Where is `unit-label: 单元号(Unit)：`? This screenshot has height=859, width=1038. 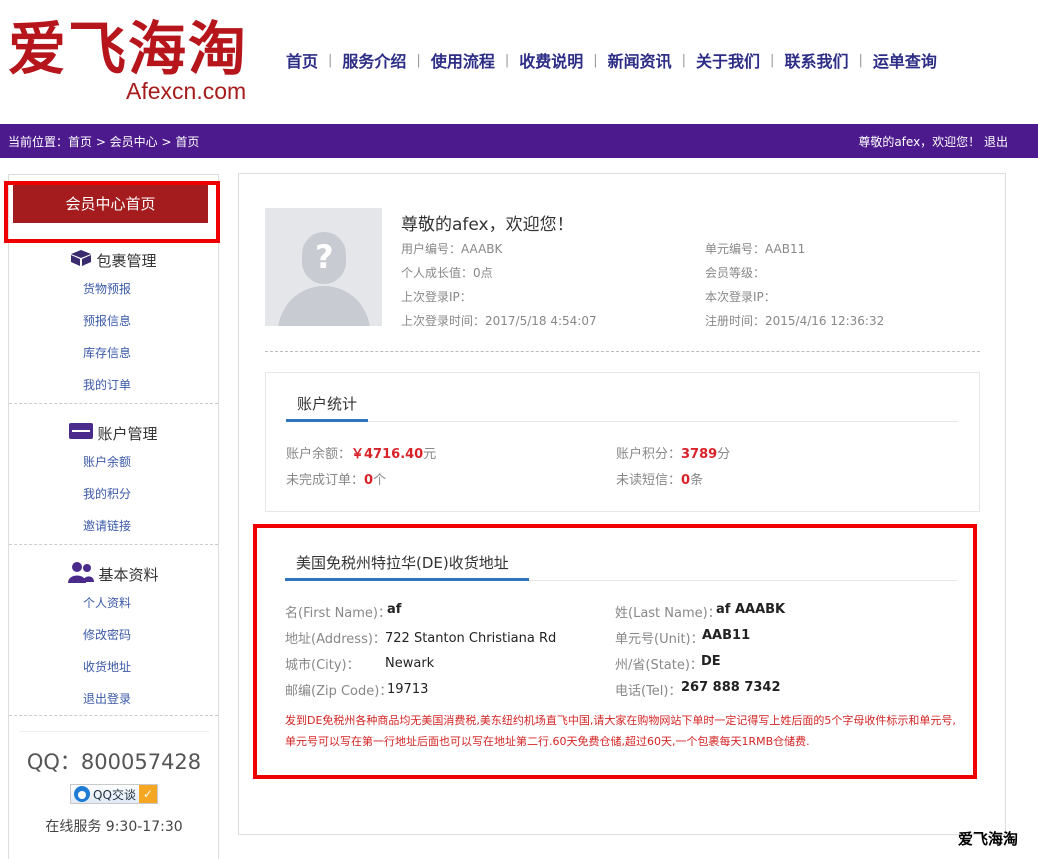 unit-label: 单元号(Unit)： is located at coordinates (659, 639).